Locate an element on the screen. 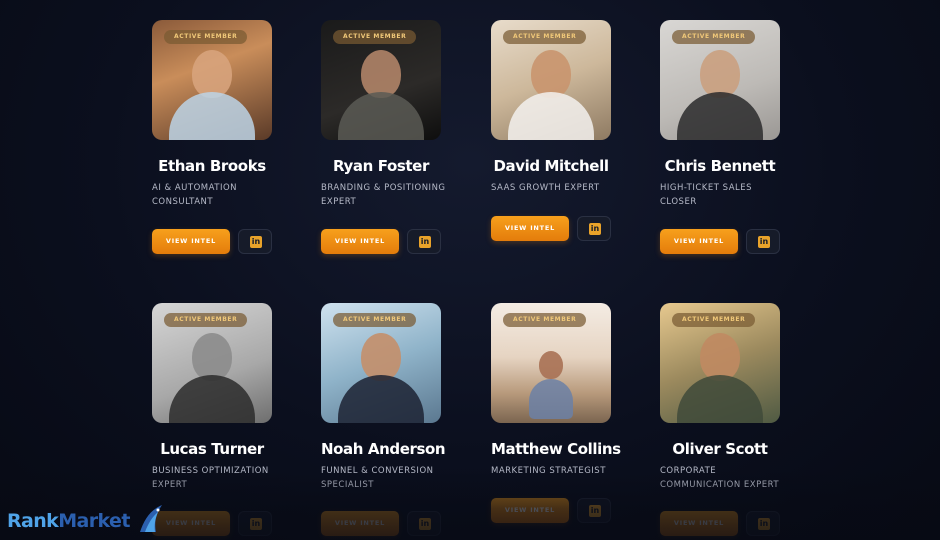 The image size is (940, 540). member-role: BUSINESS OPTIMIZATION EXPERT is located at coordinates (210, 478).